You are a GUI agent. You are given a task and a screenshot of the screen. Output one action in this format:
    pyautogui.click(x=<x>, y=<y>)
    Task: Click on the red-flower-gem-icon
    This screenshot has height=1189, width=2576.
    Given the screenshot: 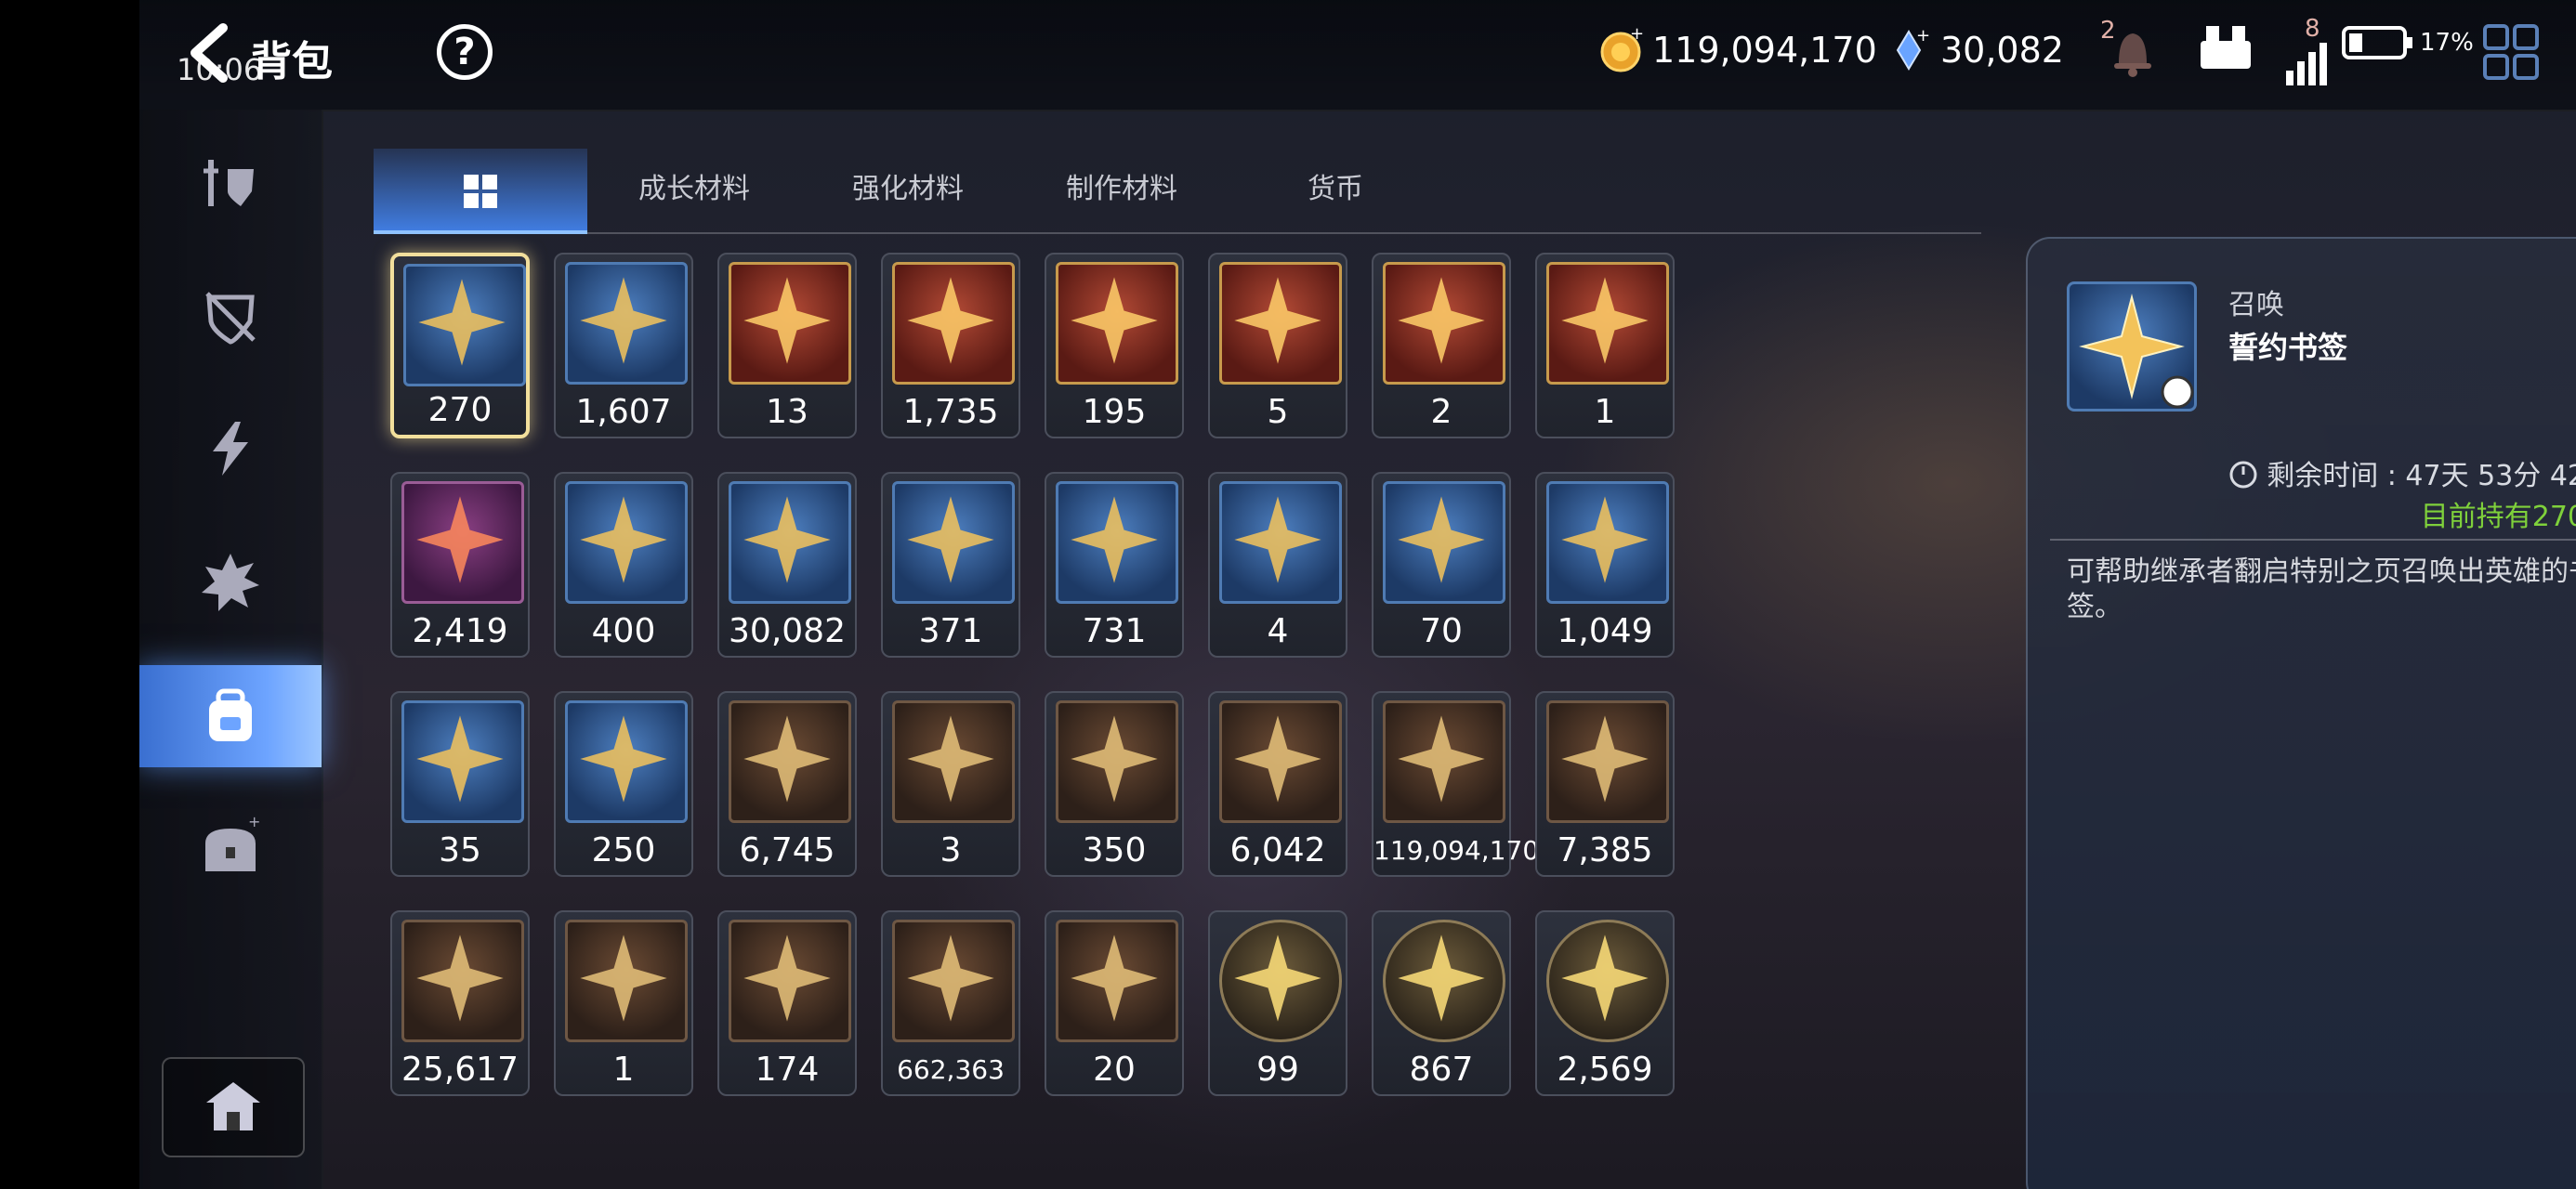 What is the action you would take?
    pyautogui.click(x=790, y=323)
    